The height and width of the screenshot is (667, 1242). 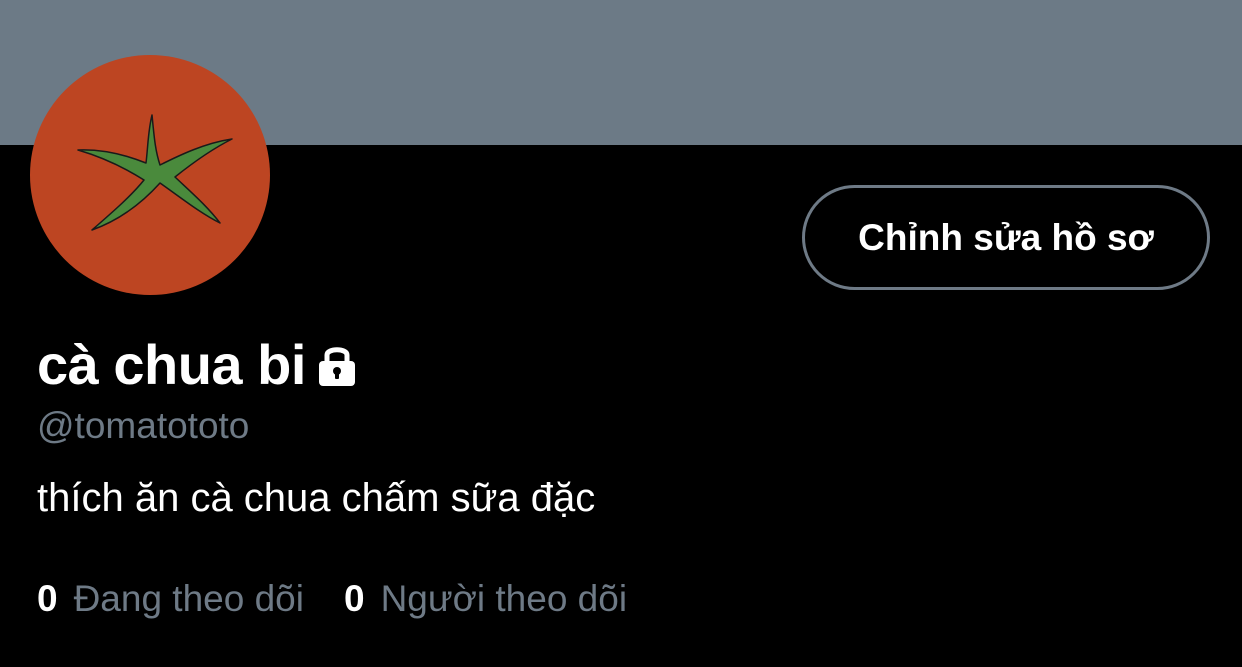 I want to click on following-label: Đang theo dõi, so click(x=188, y=598).